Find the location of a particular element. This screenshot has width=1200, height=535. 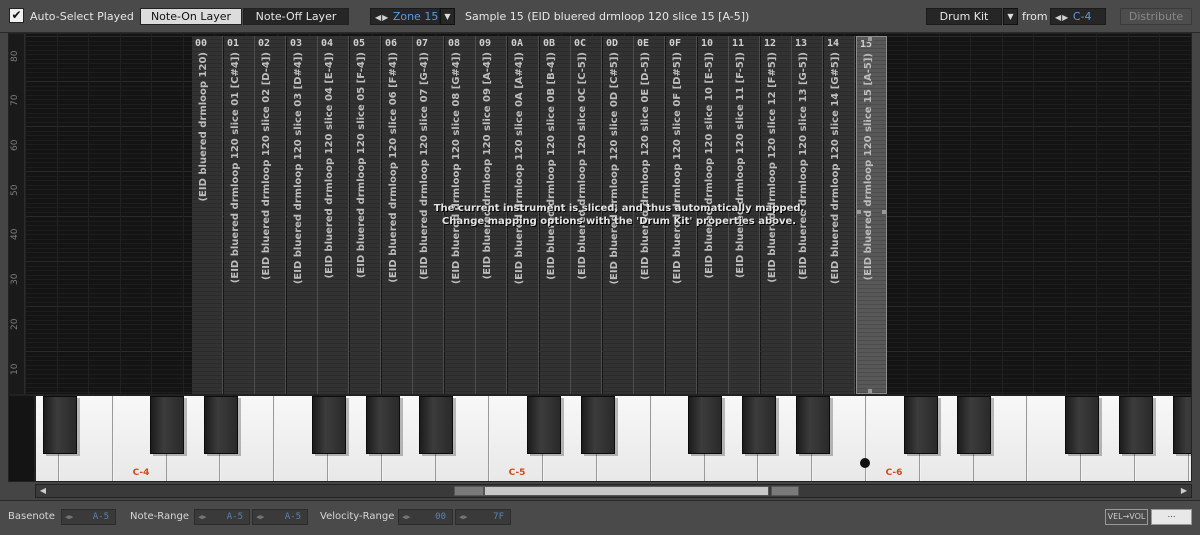

zone-column: 00 (EID bluered drmloop 120) is located at coordinates (207, 215).